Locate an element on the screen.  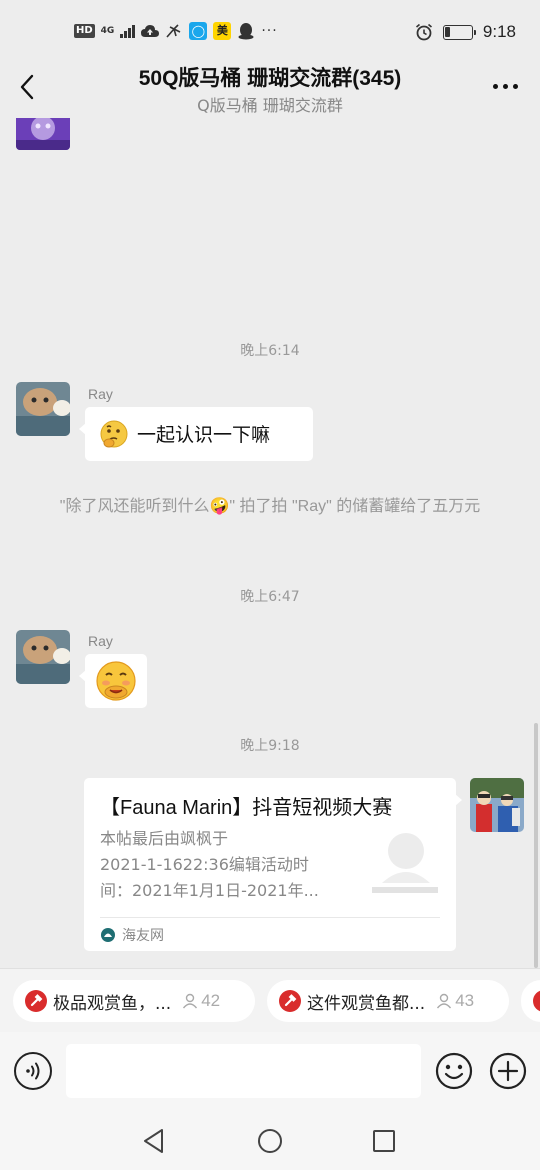
desc-line: 2021-1-1622:36编辑活动时 is located at coordinates (204, 864).